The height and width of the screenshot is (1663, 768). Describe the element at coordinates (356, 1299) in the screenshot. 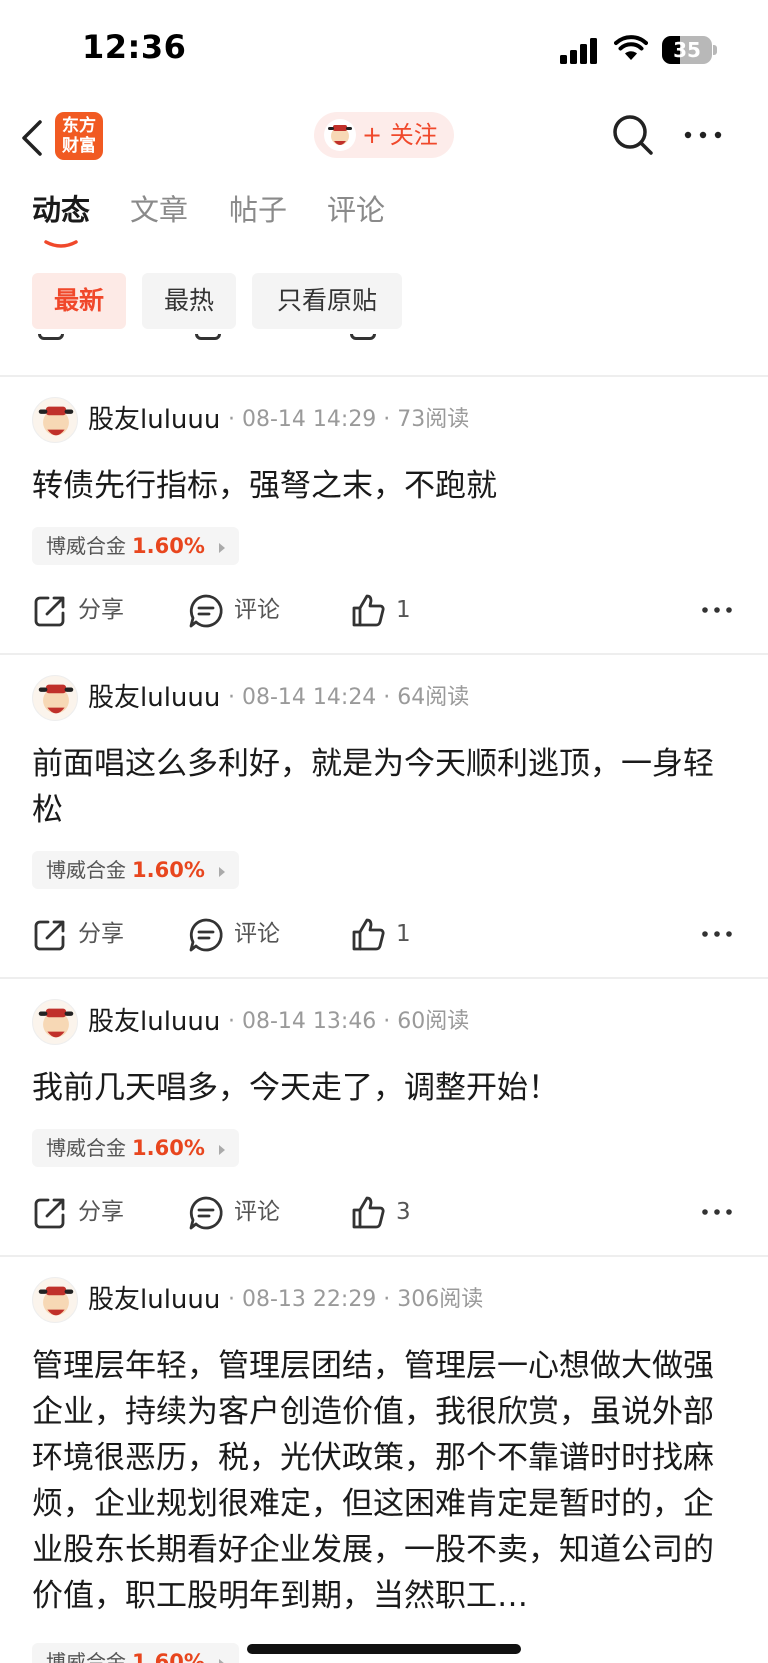

I see `post-meta: · 08-13 22:29 · 306阅读` at that location.